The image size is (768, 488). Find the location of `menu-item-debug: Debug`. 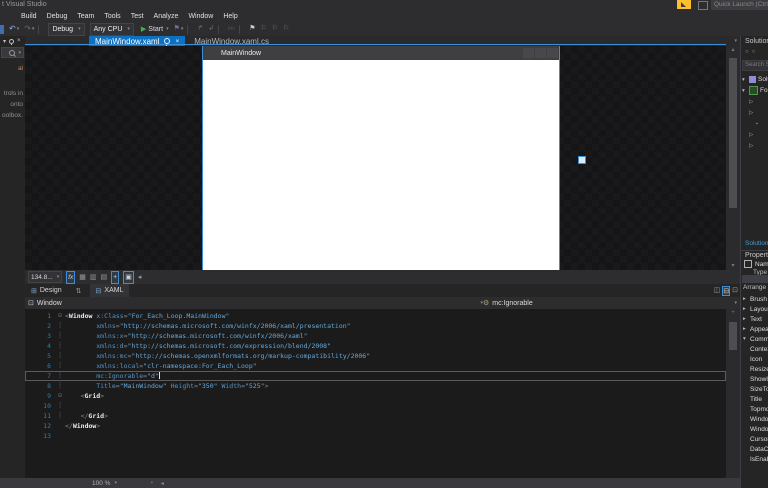

menu-item-debug: Debug is located at coordinates (57, 16).